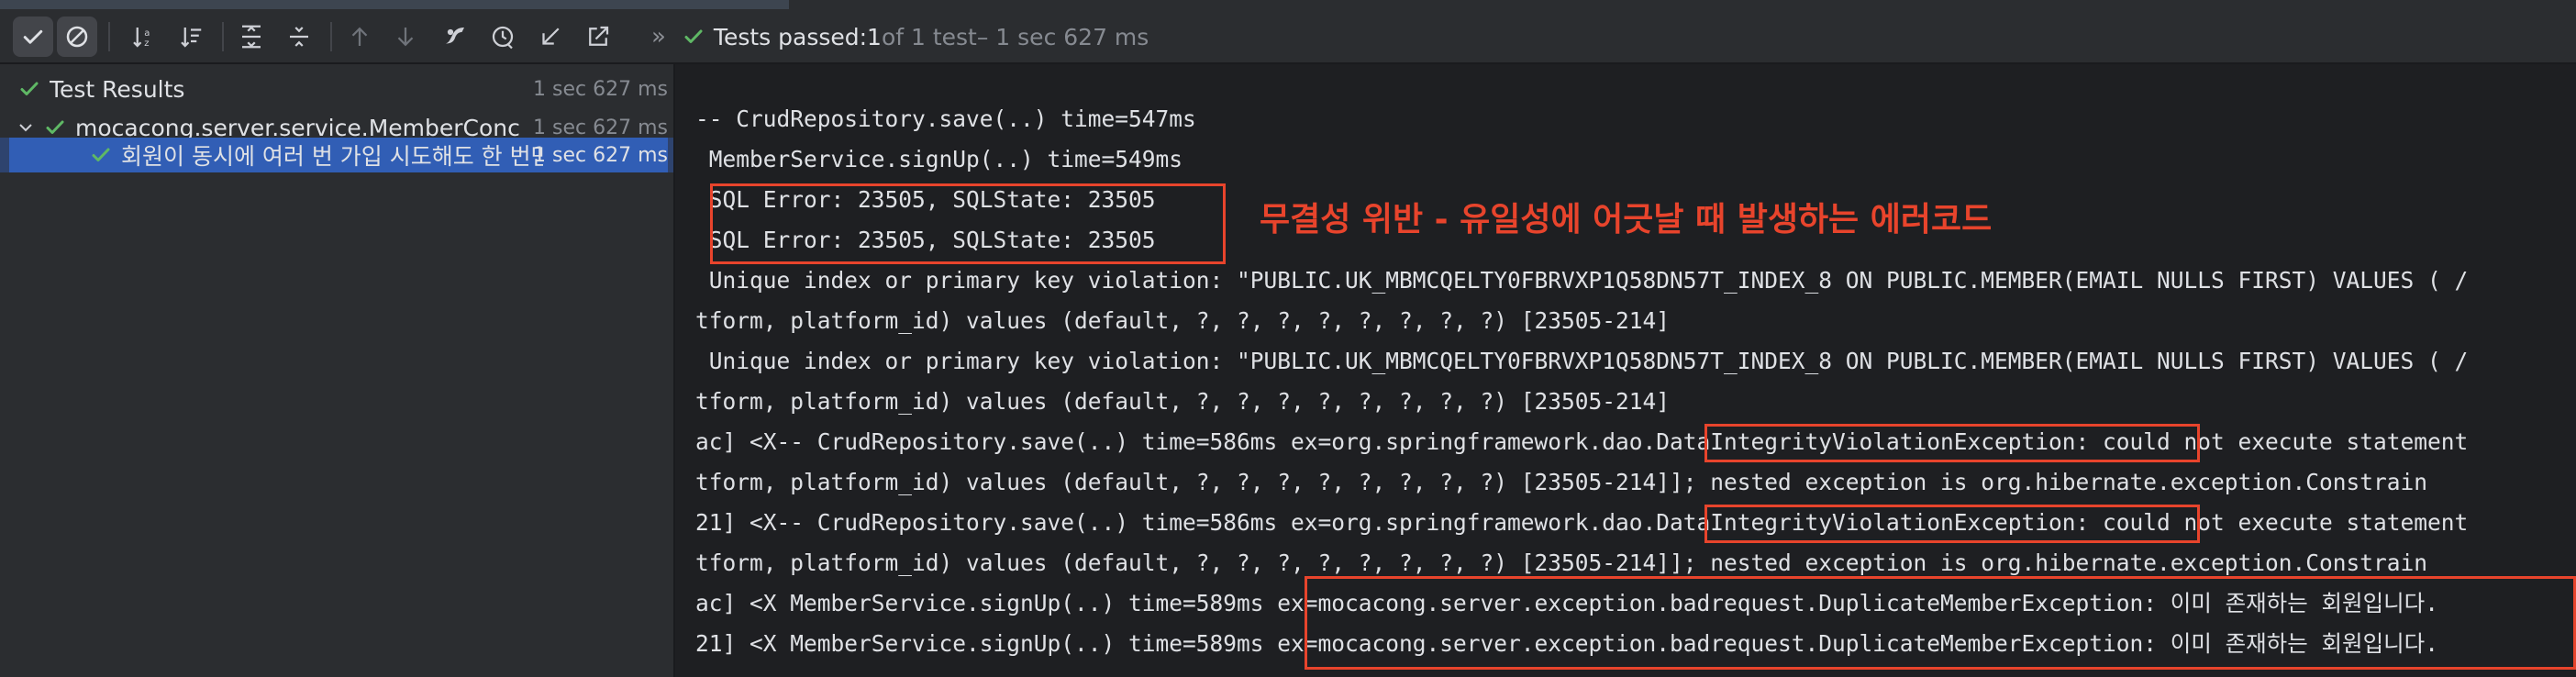 Image resolution: width=2576 pixels, height=677 pixels. I want to click on svg-text: z, so click(146, 44).